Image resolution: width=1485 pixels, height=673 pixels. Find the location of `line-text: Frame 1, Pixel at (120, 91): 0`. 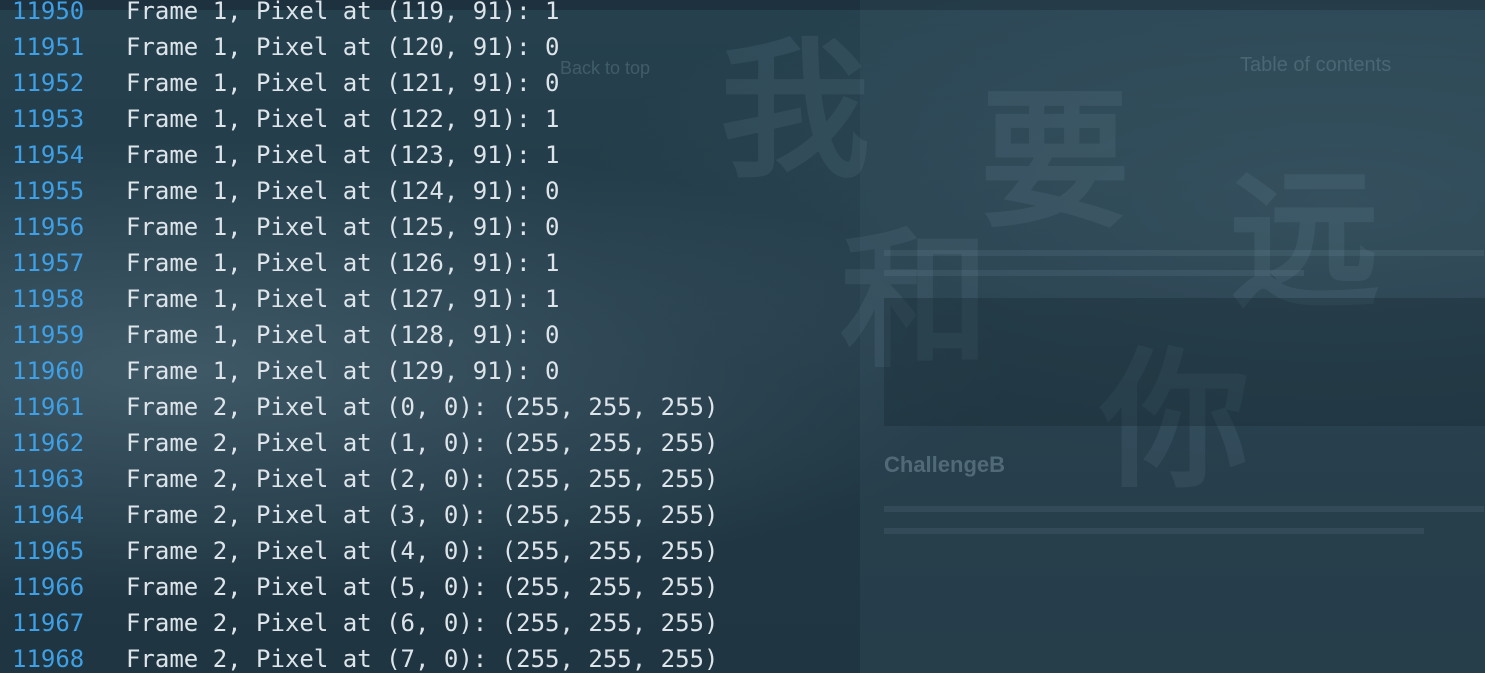

line-text: Frame 1, Pixel at (120, 91): 0 is located at coordinates (343, 47).